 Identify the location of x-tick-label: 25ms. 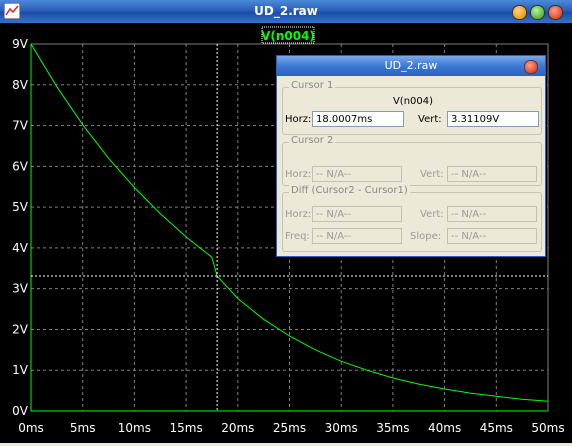
(289, 428).